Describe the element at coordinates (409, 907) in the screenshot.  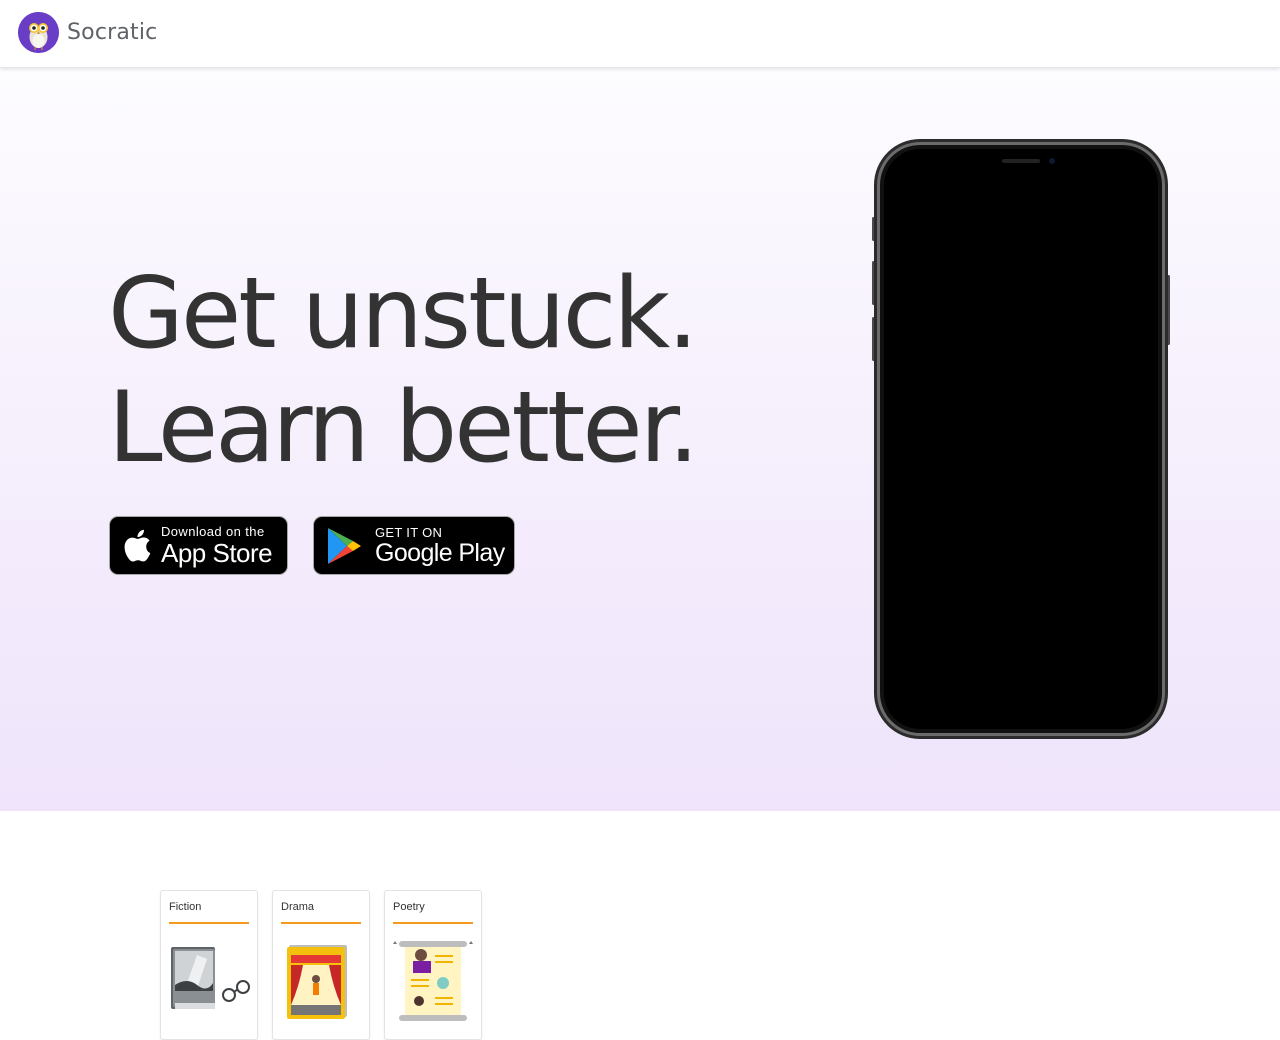
I see `card-title: Poetry` at that location.